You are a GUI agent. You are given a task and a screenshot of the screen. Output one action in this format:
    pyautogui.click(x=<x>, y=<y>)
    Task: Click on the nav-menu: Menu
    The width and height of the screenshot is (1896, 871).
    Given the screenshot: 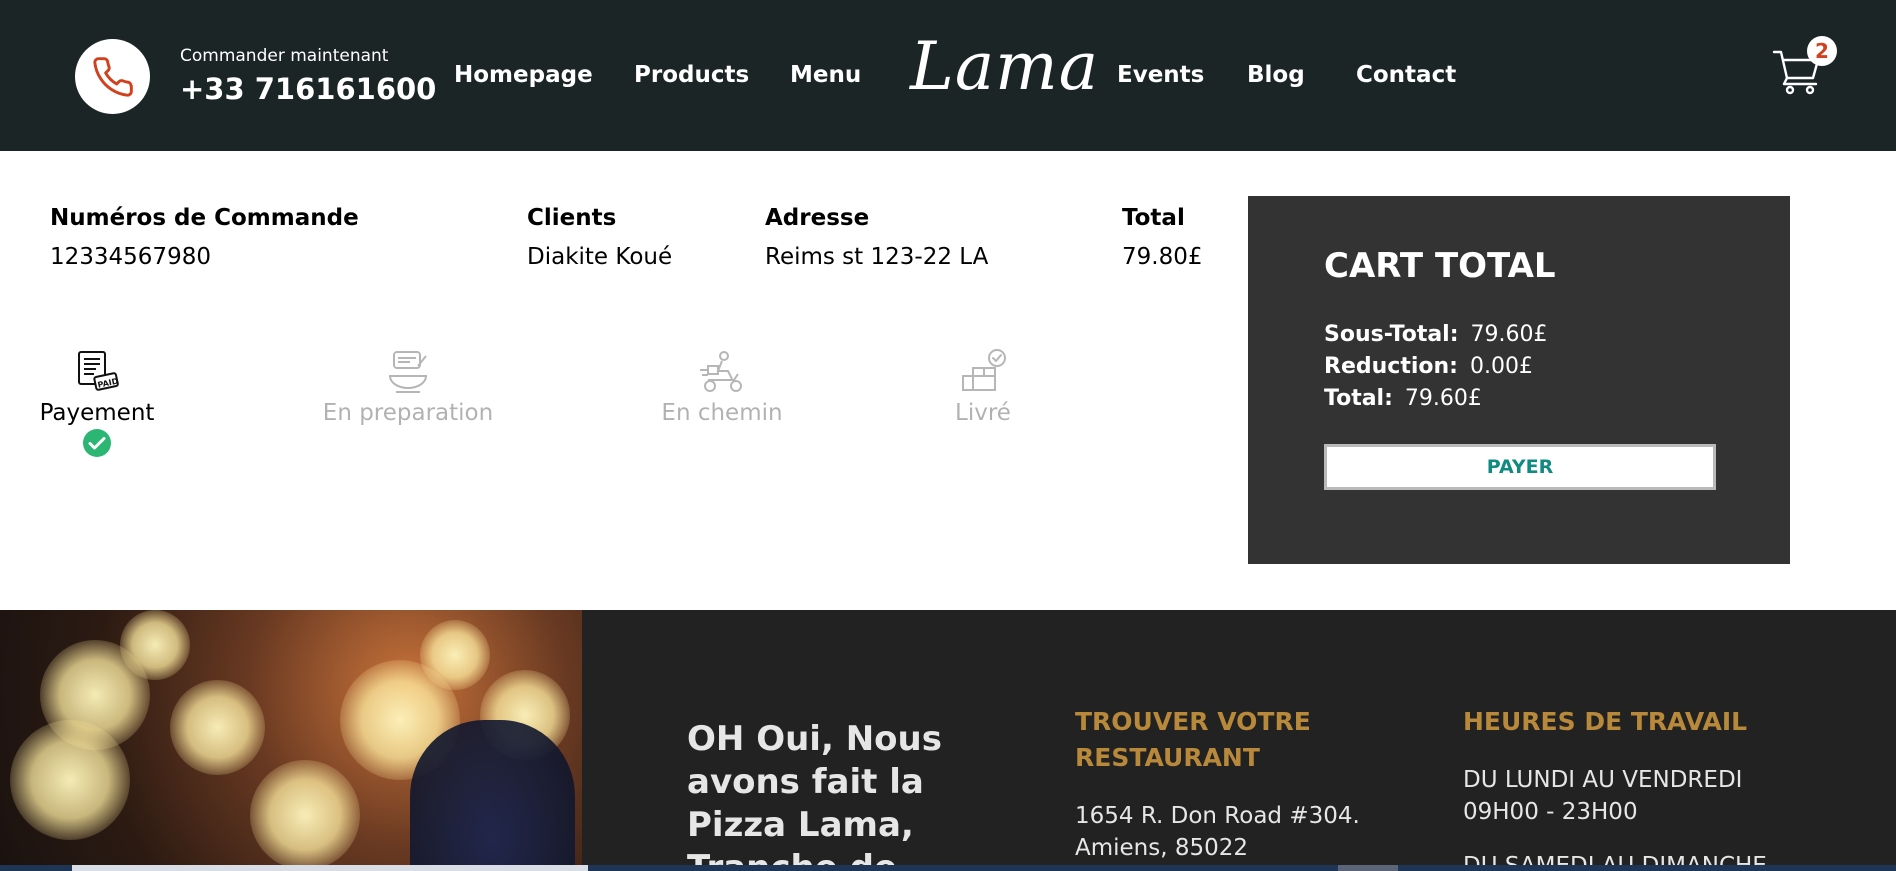 What is the action you would take?
    pyautogui.click(x=825, y=75)
    